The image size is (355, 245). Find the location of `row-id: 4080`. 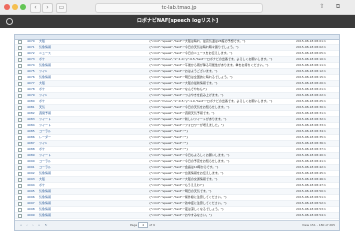

row-id: 4080 is located at coordinates (32, 101).